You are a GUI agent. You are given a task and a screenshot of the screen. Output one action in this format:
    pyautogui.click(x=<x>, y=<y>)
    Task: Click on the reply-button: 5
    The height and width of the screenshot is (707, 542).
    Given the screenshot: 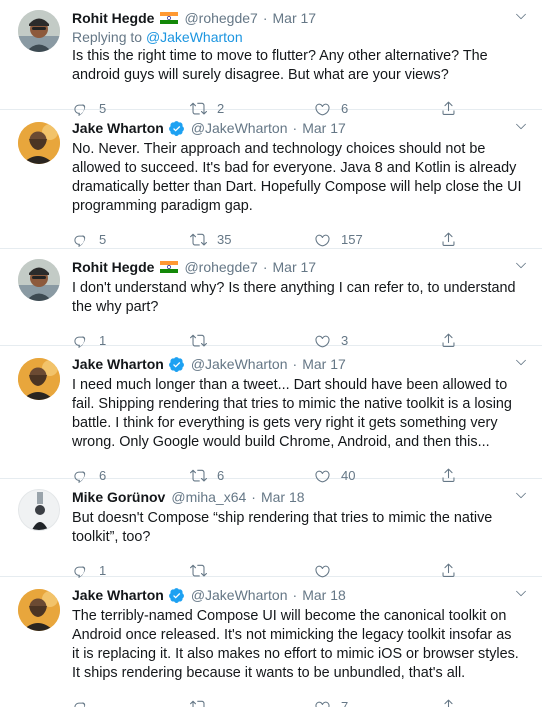 What is the action you would take?
    pyautogui.click(x=131, y=239)
    